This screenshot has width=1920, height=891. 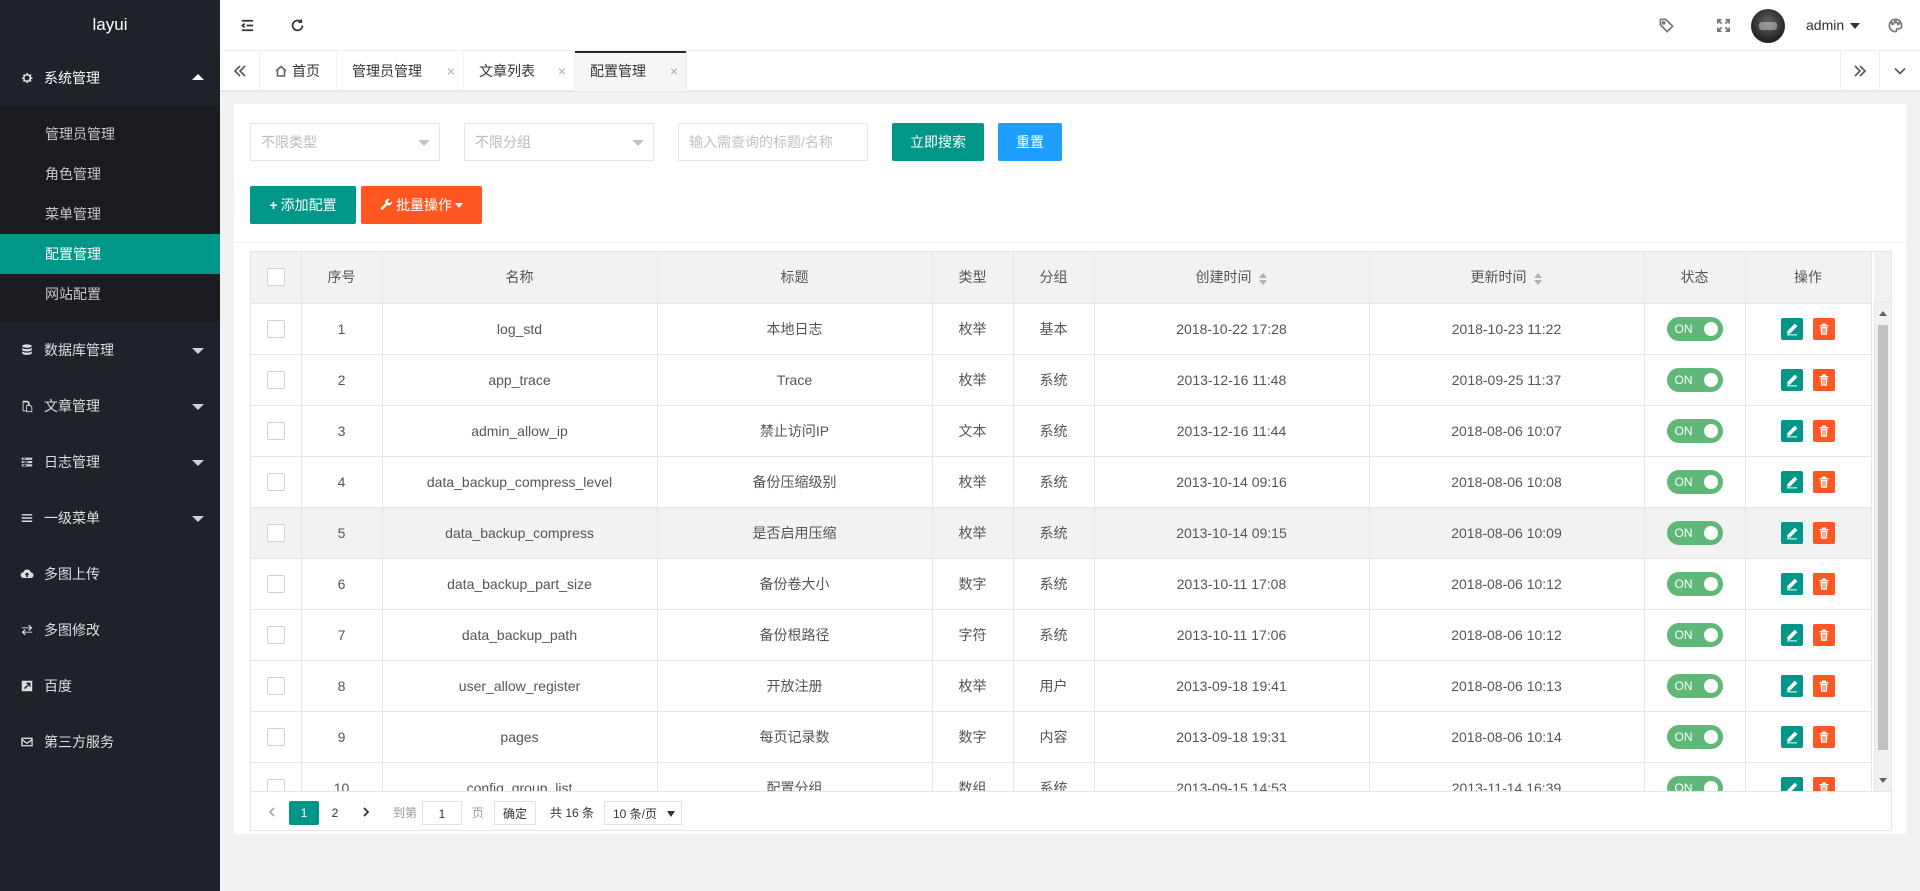 What do you see at coordinates (421, 205) in the screenshot?
I see `batch-operation-button: 批量操作` at bounding box center [421, 205].